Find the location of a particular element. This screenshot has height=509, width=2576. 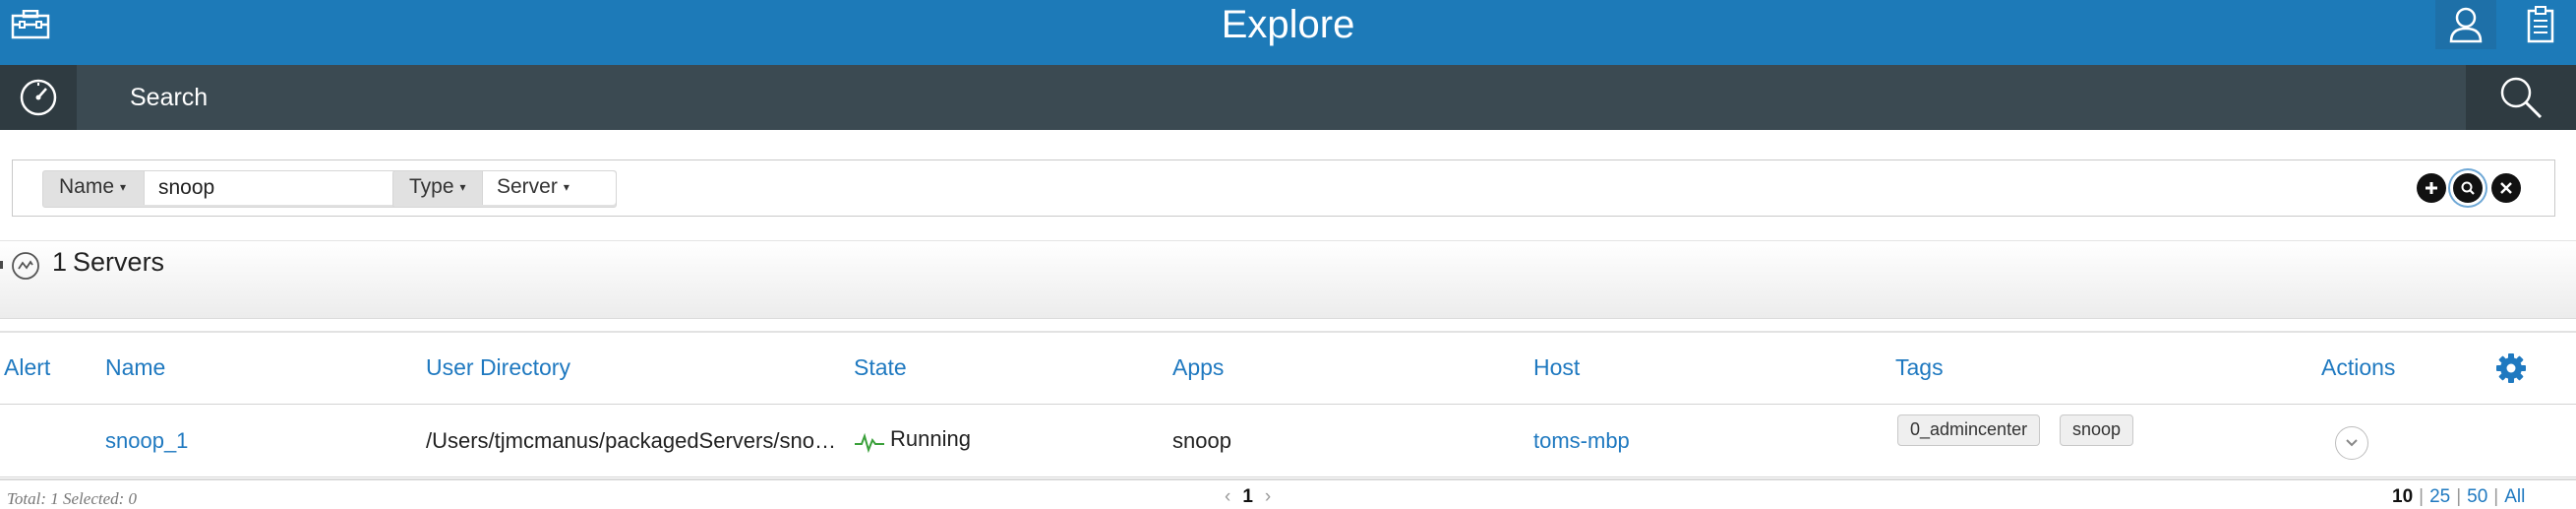

row-state: Running is located at coordinates (931, 439).